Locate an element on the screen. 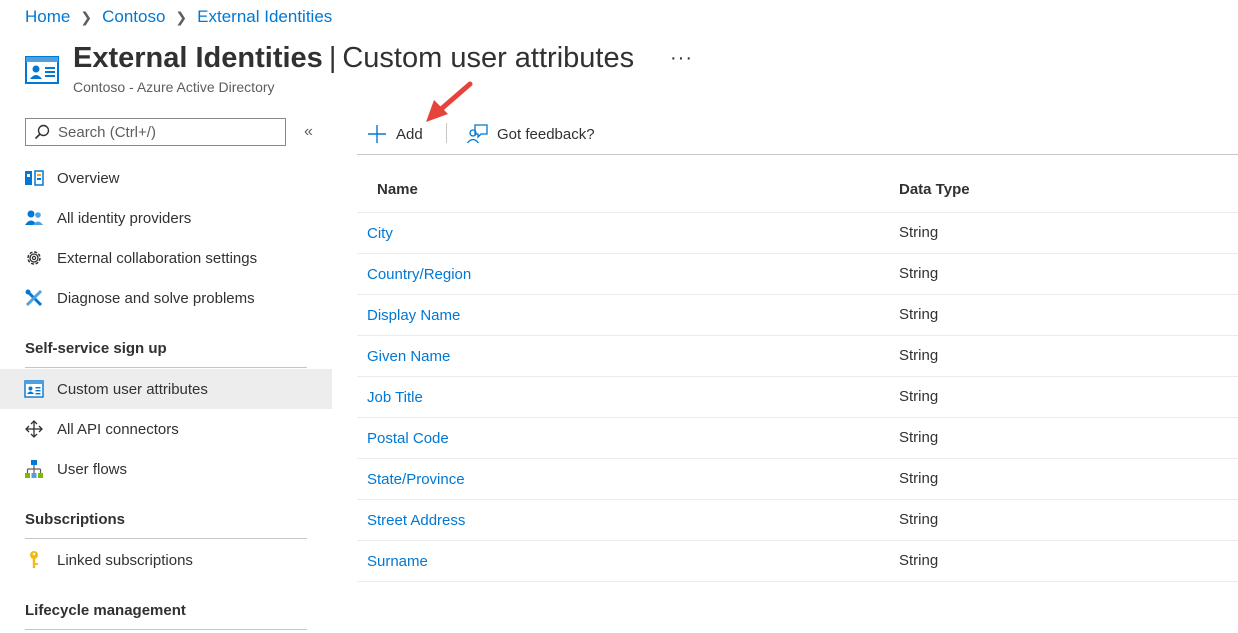  table-row: Display Name String is located at coordinates (797, 315).